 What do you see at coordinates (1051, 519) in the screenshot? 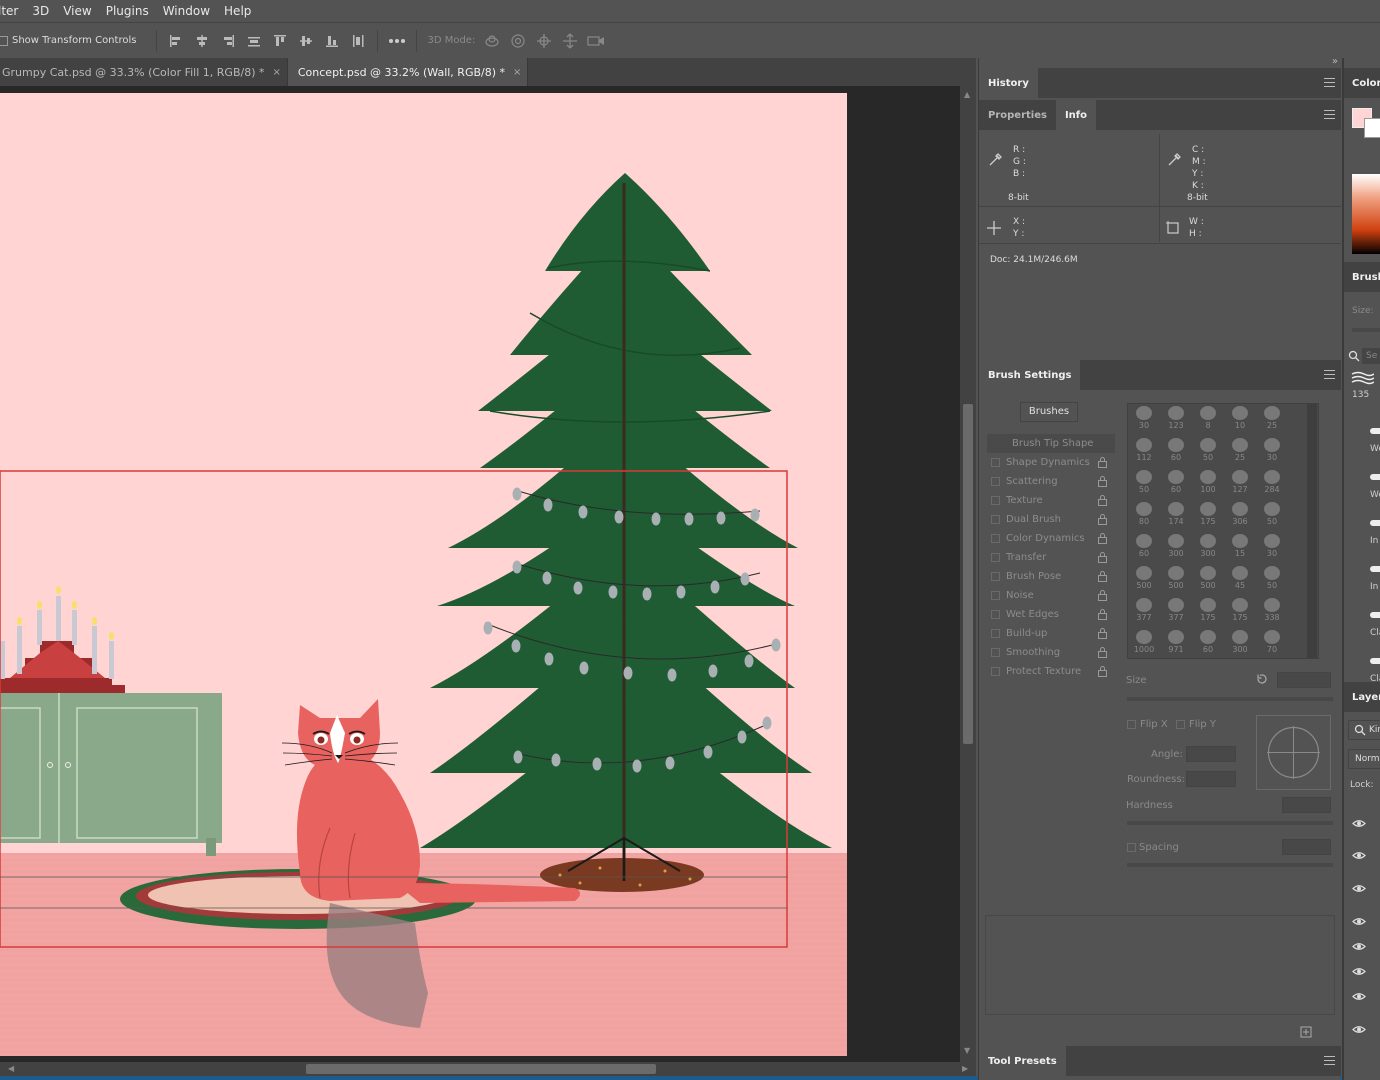
I see `brush-option-item: Dual Brush` at bounding box center [1051, 519].